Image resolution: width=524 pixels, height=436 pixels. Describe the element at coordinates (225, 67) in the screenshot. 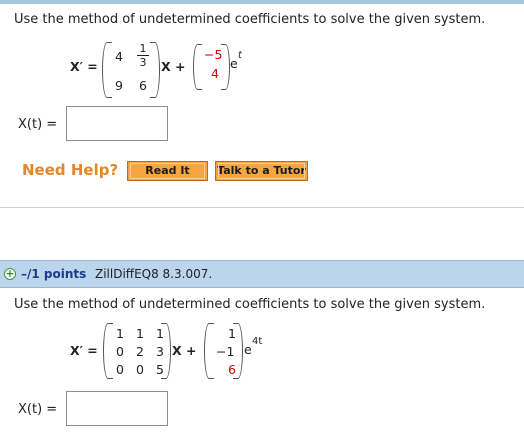

I see `problem1-vector-right-paren` at that location.